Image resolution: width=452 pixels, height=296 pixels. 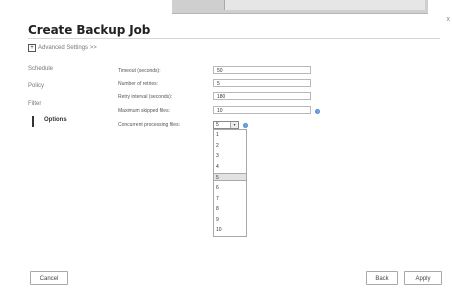 What do you see at coordinates (230, 199) in the screenshot?
I see `dropdown-option: 7` at bounding box center [230, 199].